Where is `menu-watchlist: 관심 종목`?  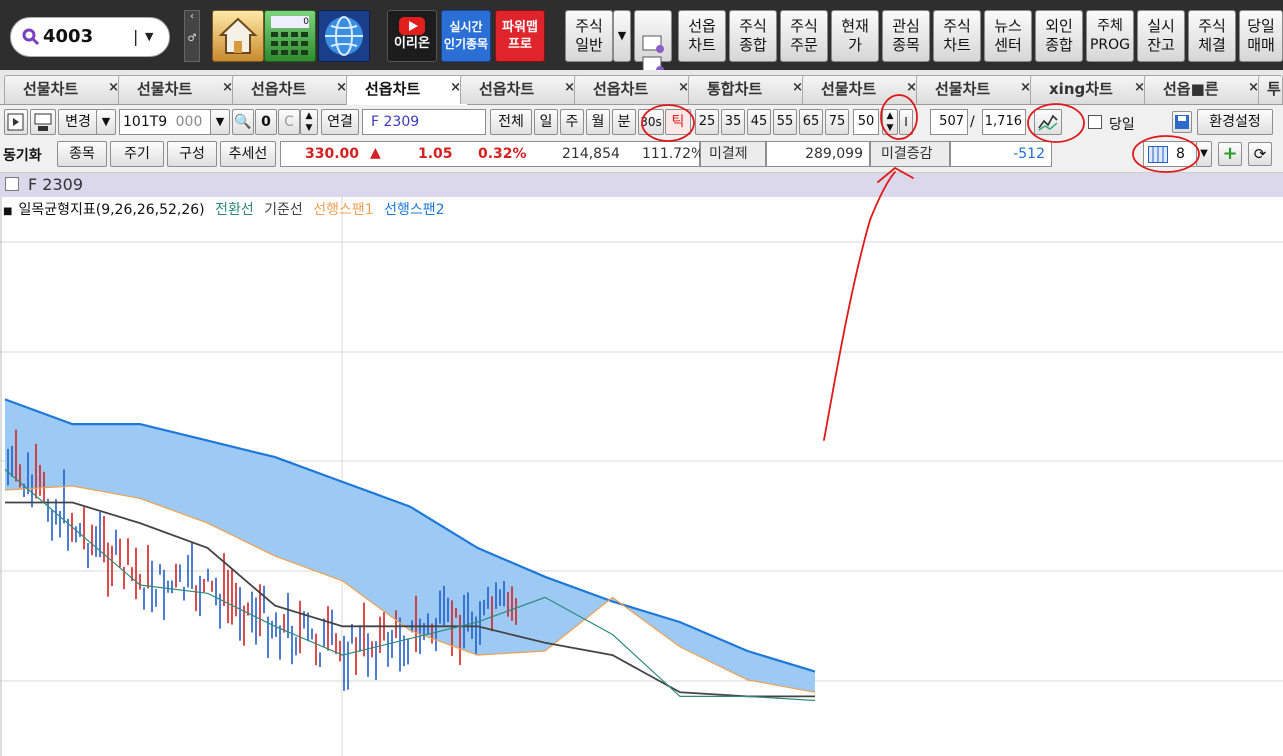
menu-watchlist: 관심 종목 is located at coordinates (906, 36).